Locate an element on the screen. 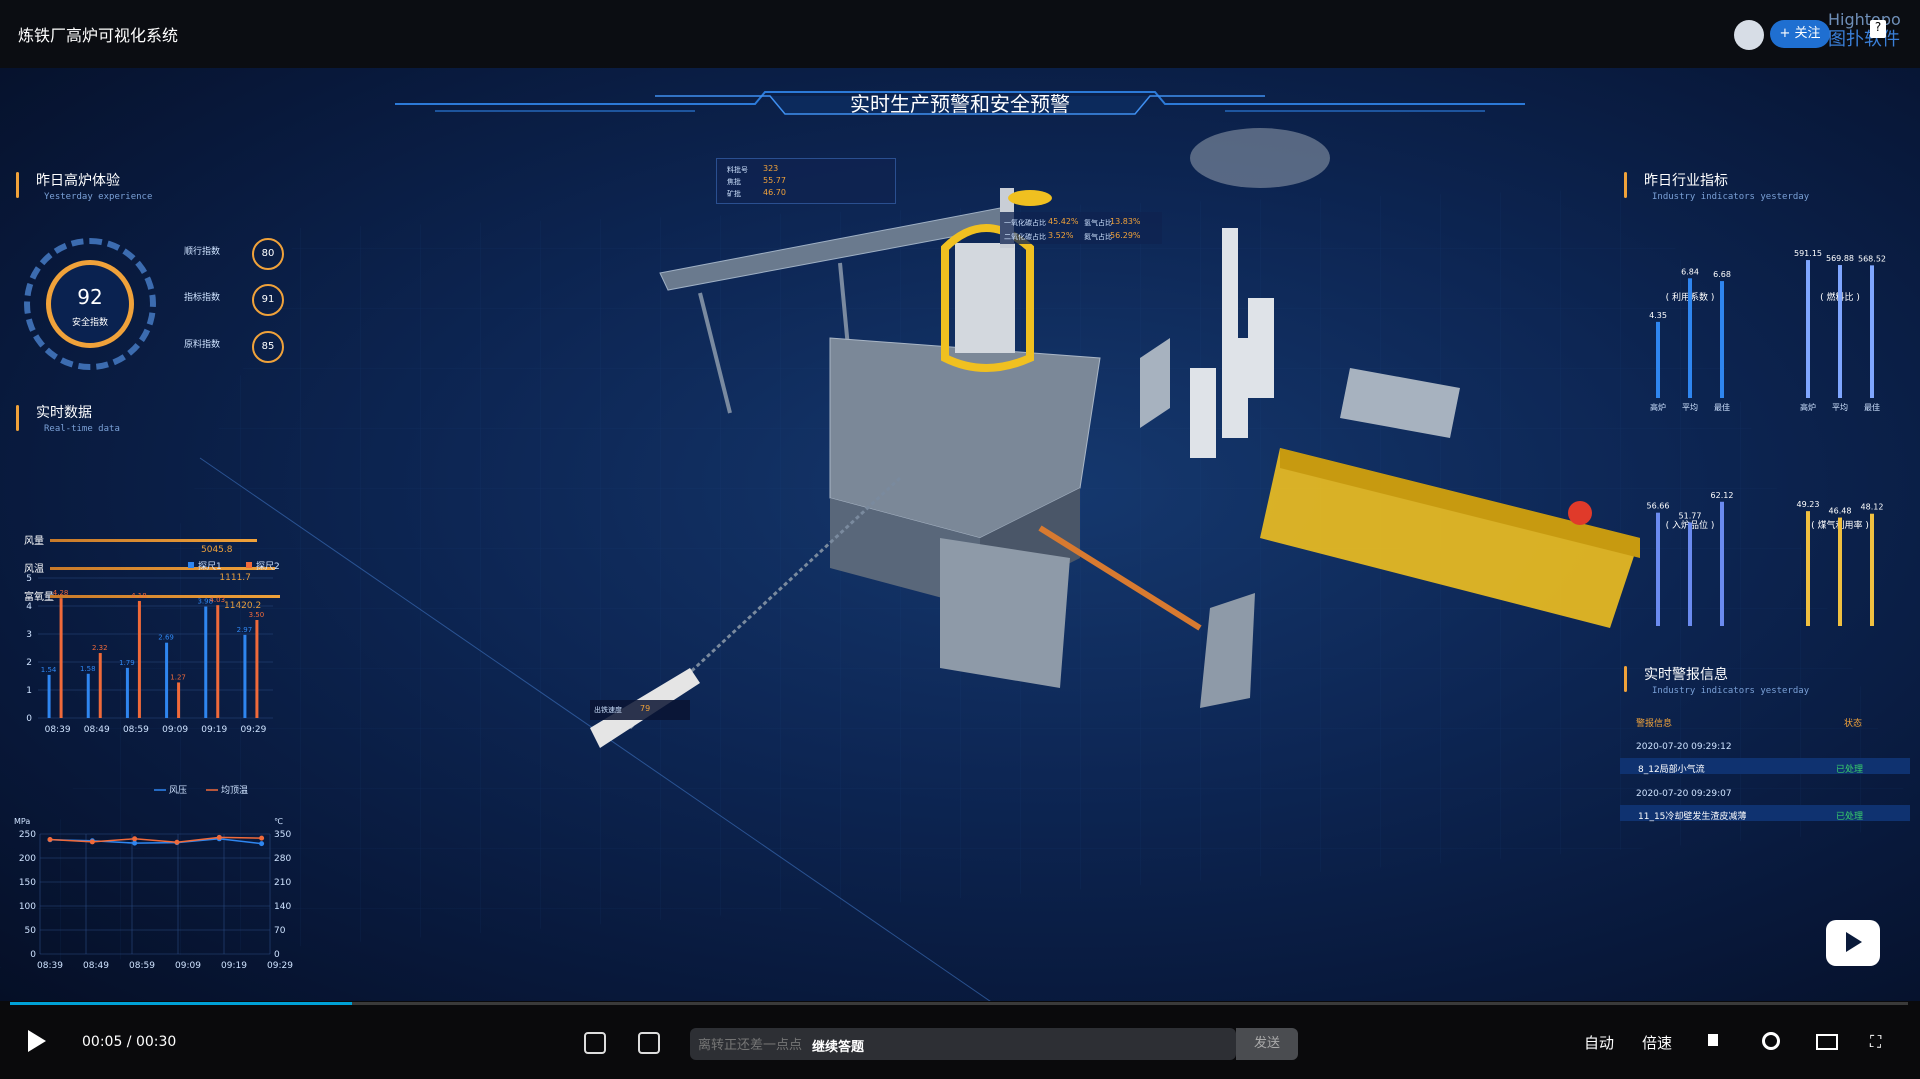 The height and width of the screenshot is (1079, 1920). bar-label: 1.79 is located at coordinates (127, 663).